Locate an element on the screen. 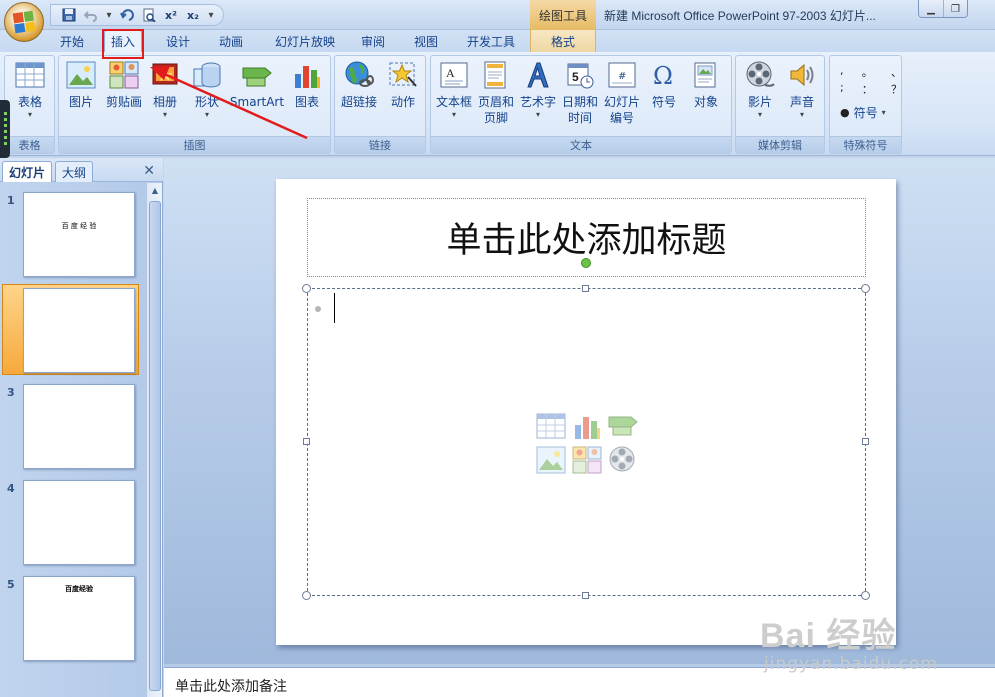  datetime-label-1: 日期和 is located at coordinates (579, 102).